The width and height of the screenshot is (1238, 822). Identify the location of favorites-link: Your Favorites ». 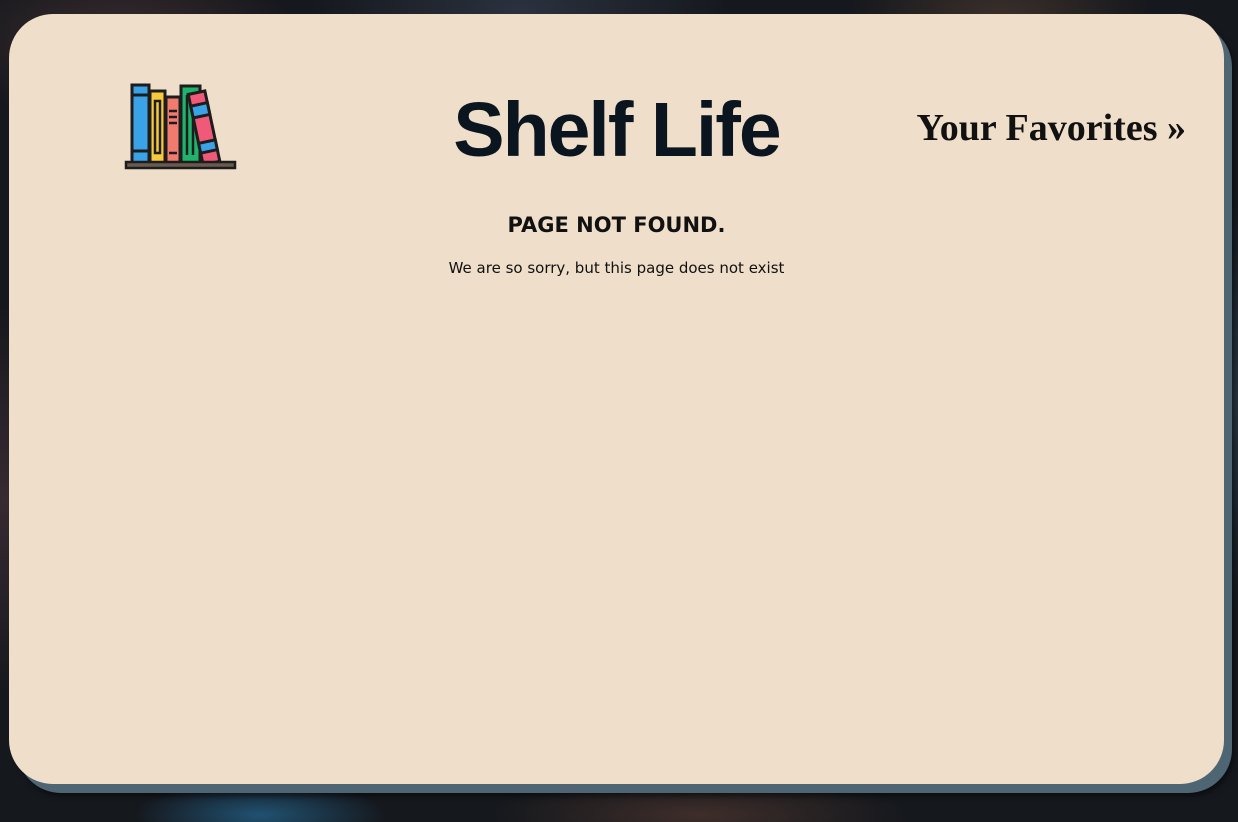
(1052, 128).